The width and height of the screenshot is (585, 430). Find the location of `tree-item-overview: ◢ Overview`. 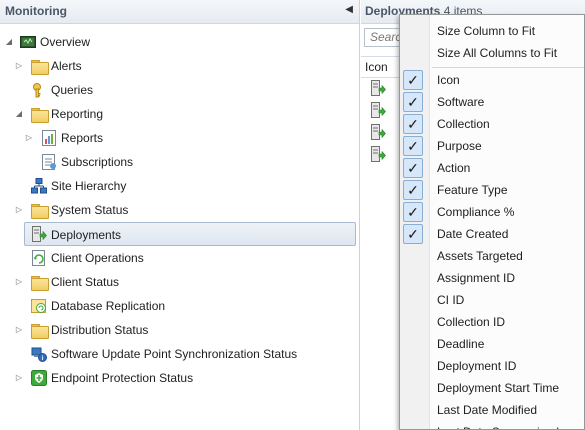

tree-item-overview: ◢ Overview is located at coordinates (170, 42).